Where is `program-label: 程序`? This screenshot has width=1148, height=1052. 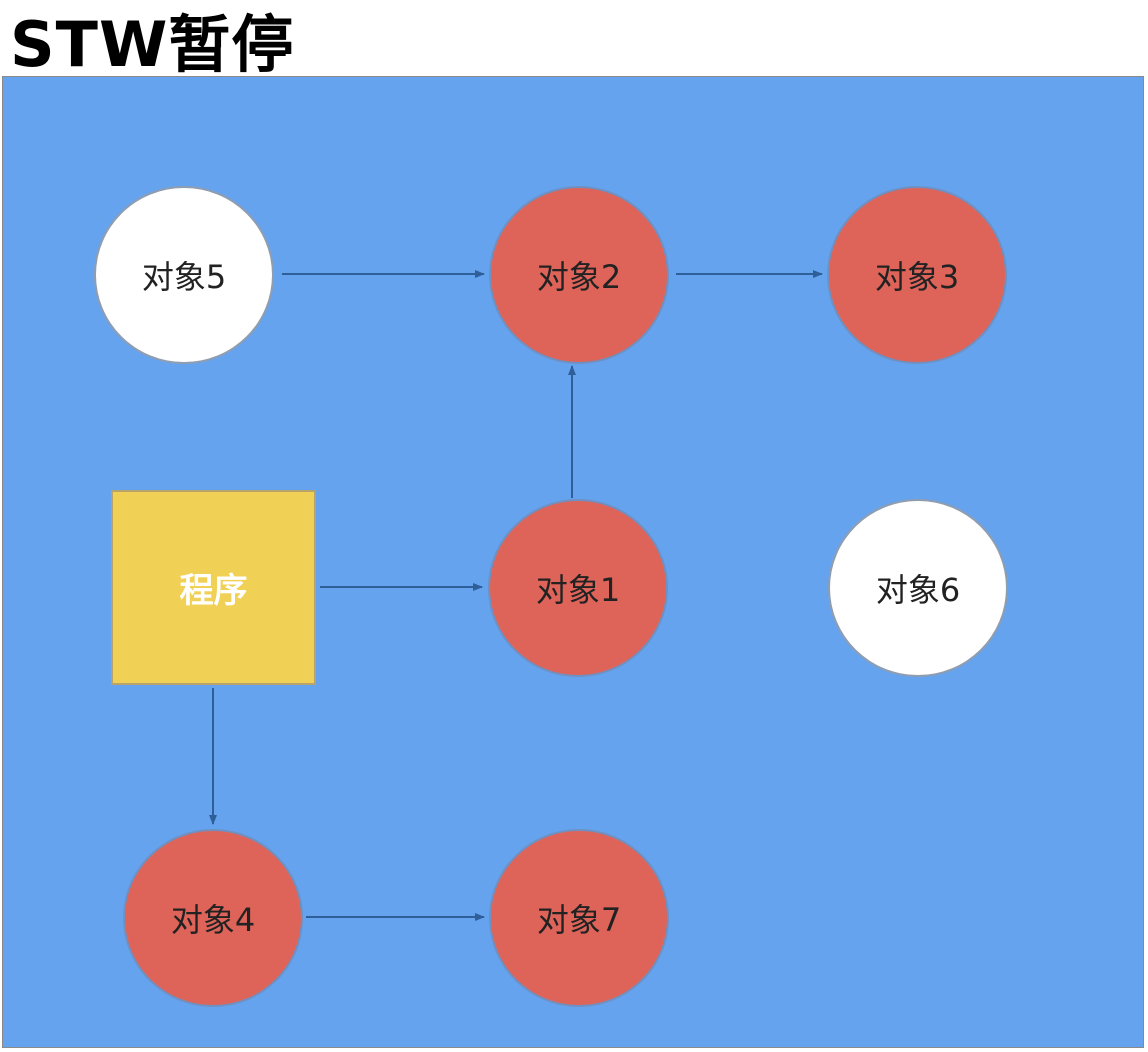 program-label: 程序 is located at coordinates (213, 591).